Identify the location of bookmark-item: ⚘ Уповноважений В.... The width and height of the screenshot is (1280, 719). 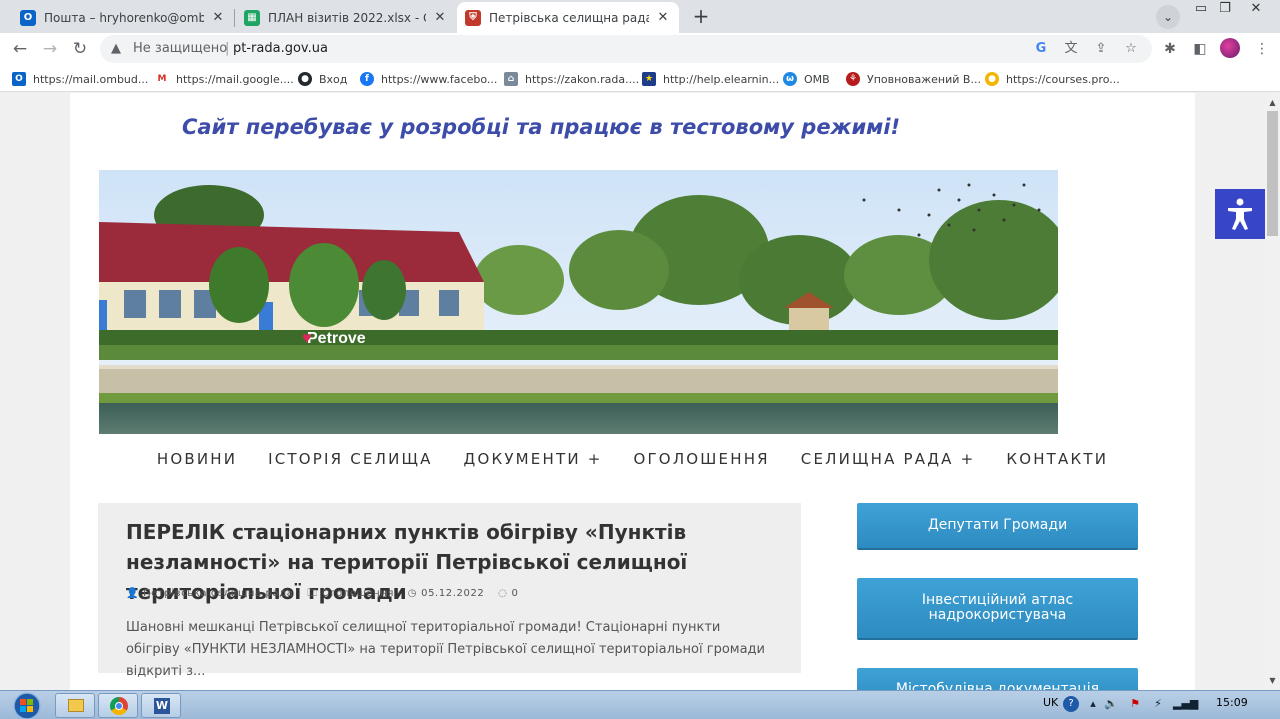
(913, 79).